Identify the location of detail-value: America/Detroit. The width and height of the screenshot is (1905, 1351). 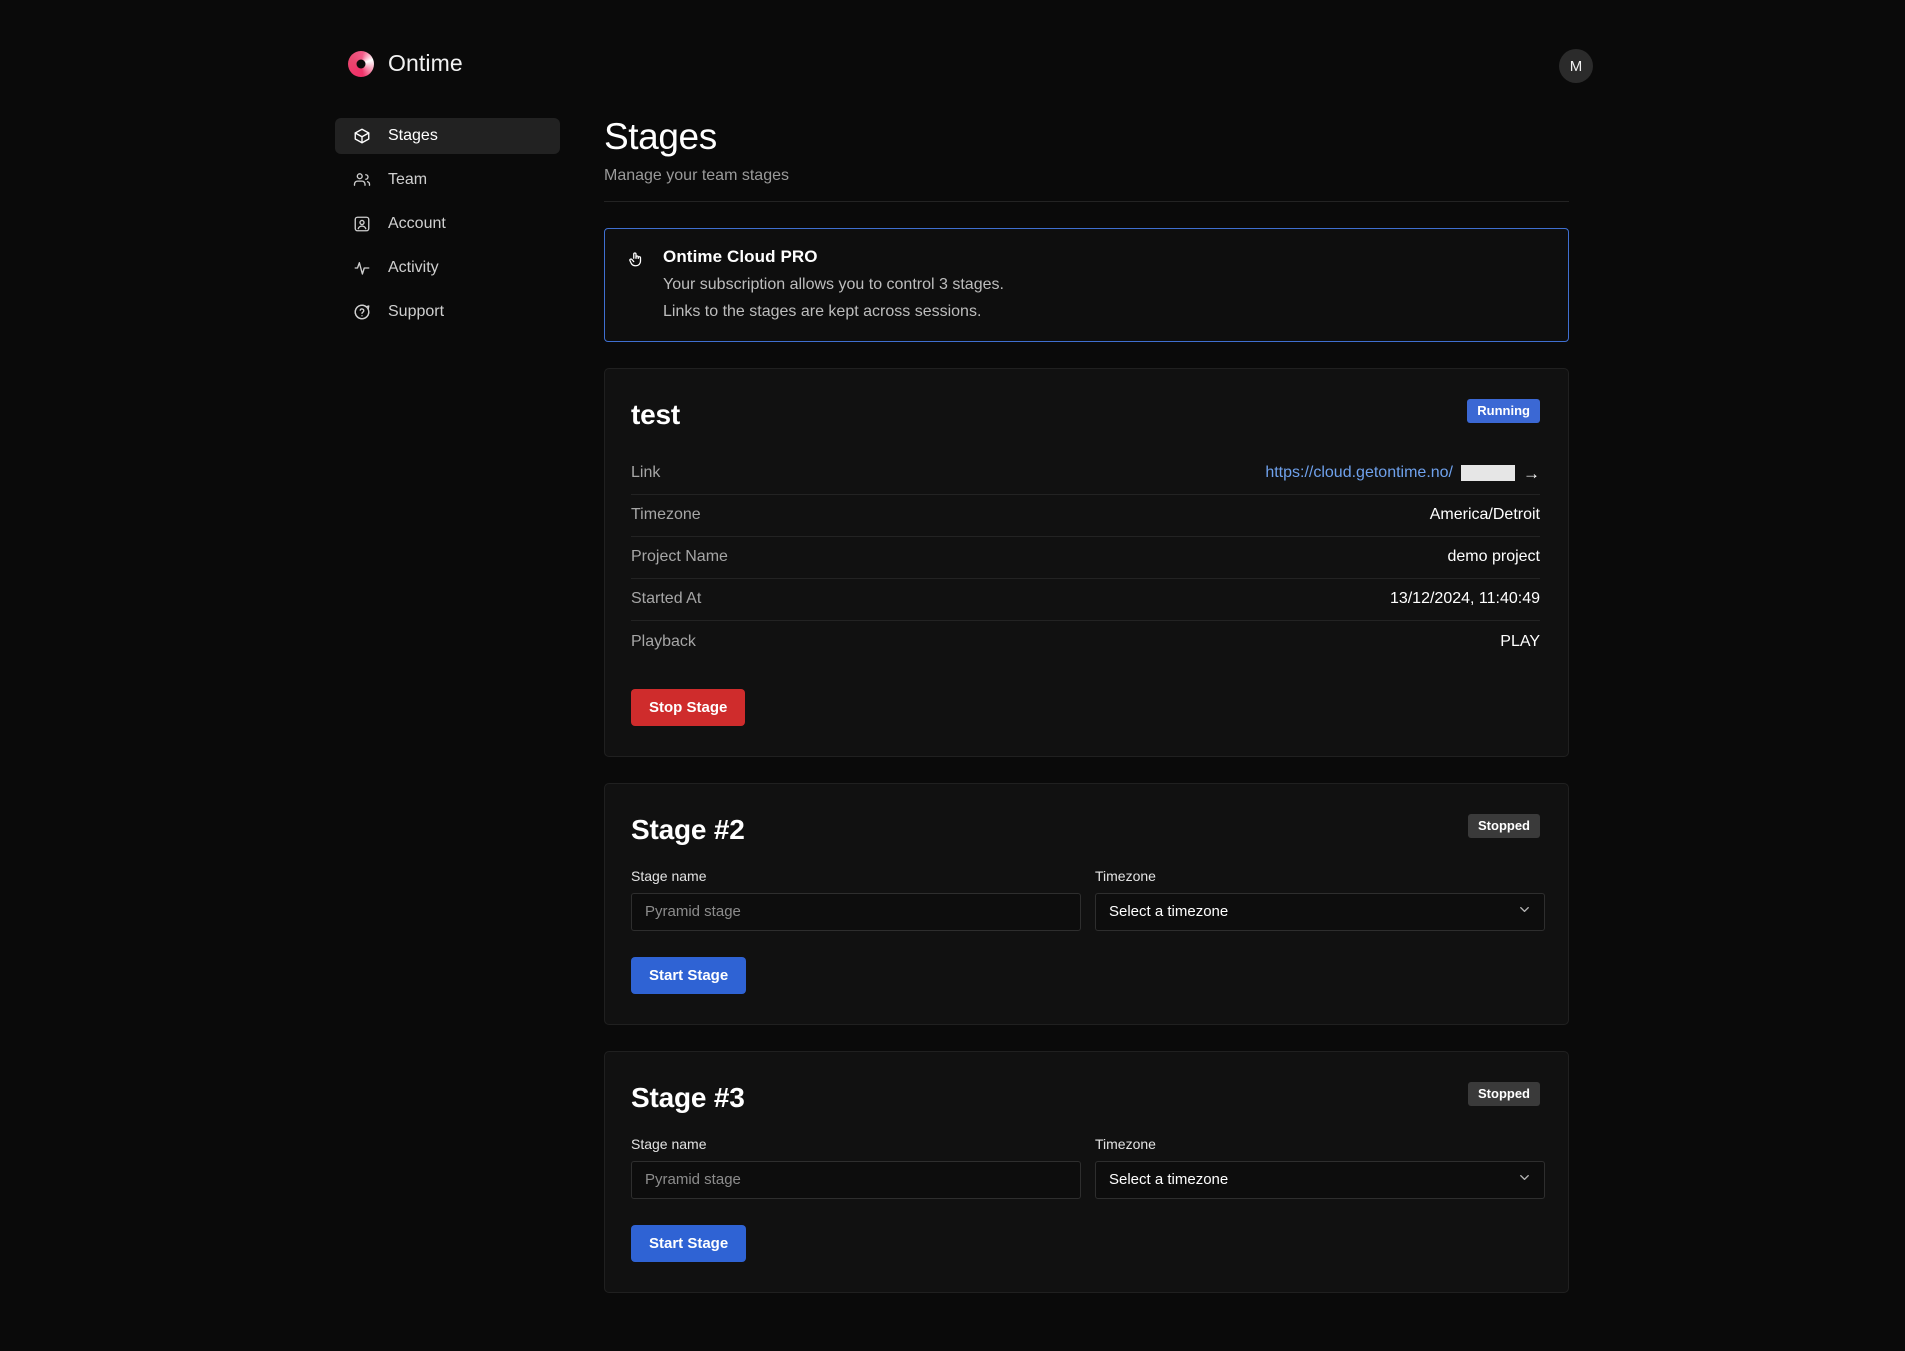
(1484, 515).